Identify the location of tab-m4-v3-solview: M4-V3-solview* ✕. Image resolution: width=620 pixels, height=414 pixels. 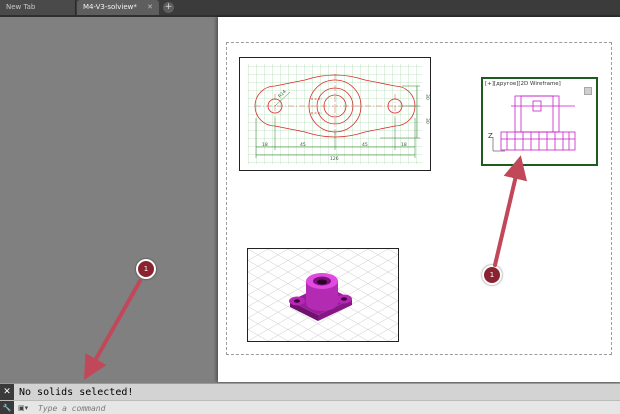
(118, 7).